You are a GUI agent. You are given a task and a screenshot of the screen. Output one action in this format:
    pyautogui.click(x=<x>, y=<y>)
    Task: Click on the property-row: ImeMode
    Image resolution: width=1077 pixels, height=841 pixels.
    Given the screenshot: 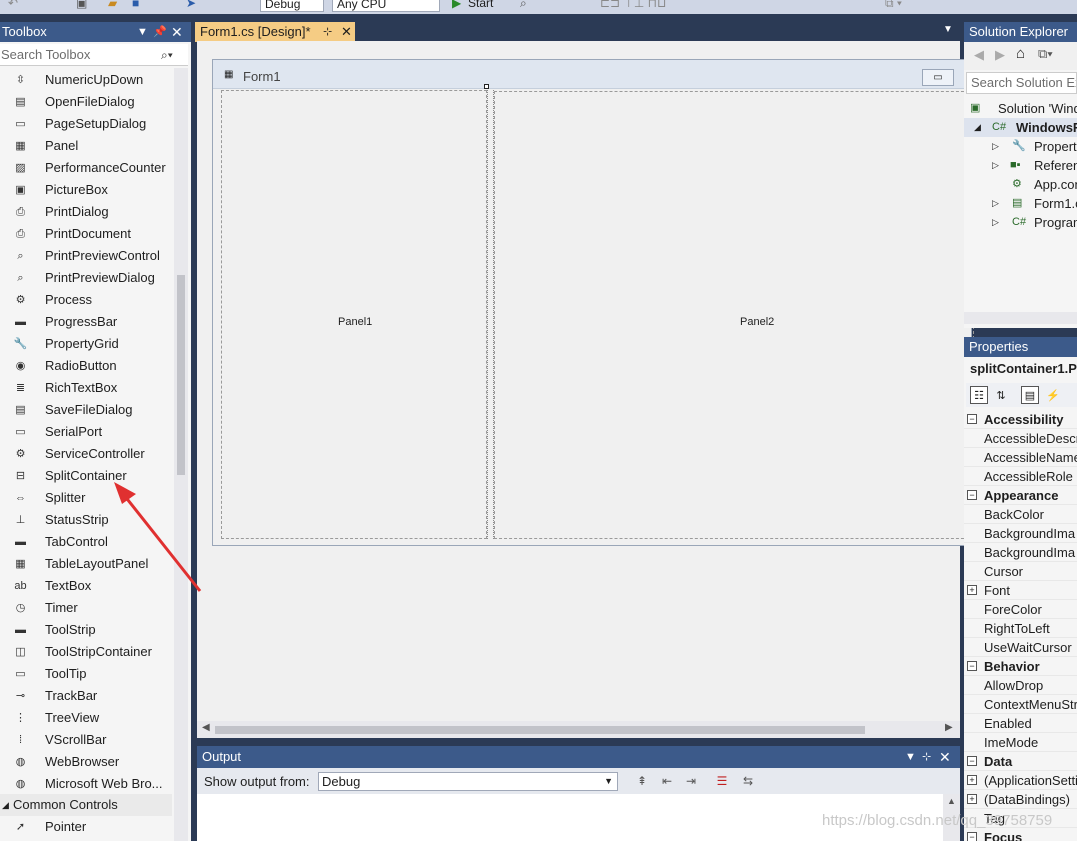 What is the action you would take?
    pyautogui.click(x=1020, y=742)
    